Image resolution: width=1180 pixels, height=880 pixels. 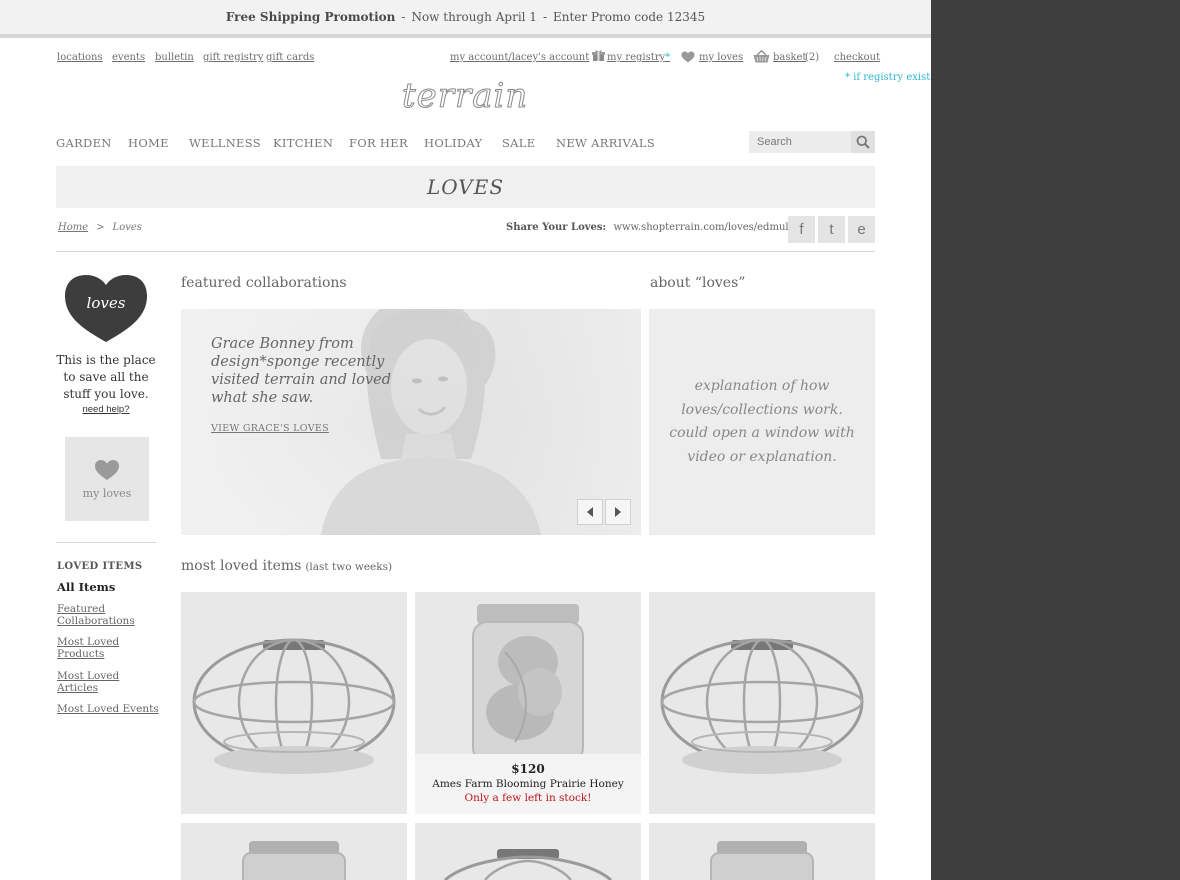 What do you see at coordinates (86, 587) in the screenshot?
I see `sidebar-item-all-items: All Items` at bounding box center [86, 587].